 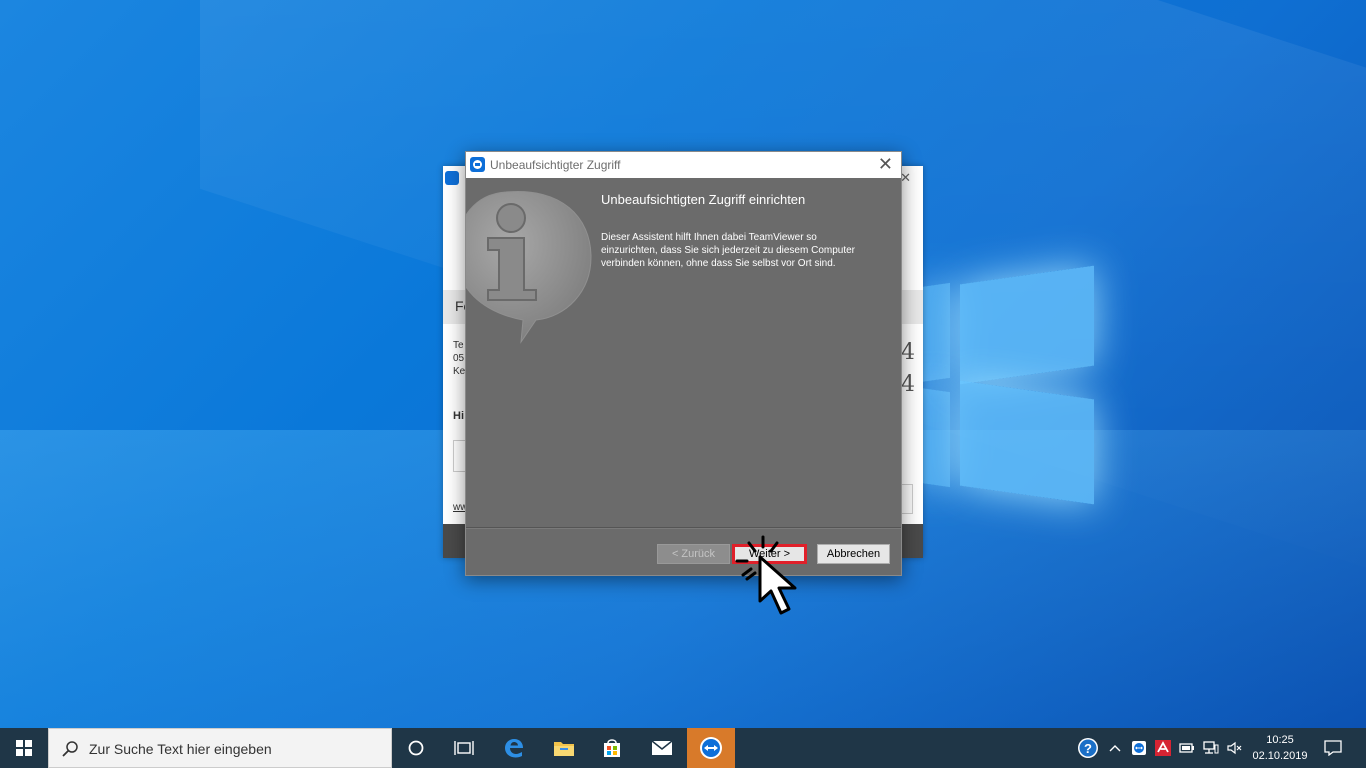 I want to click on help-icon: ?, so click(x=1088, y=748).